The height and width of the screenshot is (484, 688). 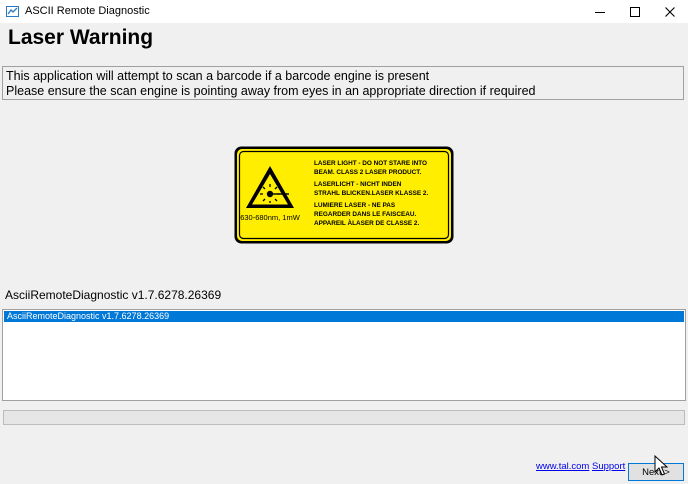 I want to click on close-button, so click(x=670, y=11).